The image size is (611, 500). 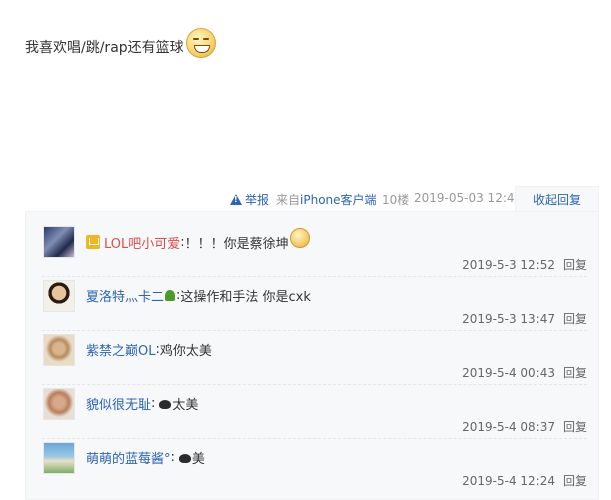 What do you see at coordinates (236, 244) in the screenshot?
I see `reply-text: ！！！你是蔡徐坤` at bounding box center [236, 244].